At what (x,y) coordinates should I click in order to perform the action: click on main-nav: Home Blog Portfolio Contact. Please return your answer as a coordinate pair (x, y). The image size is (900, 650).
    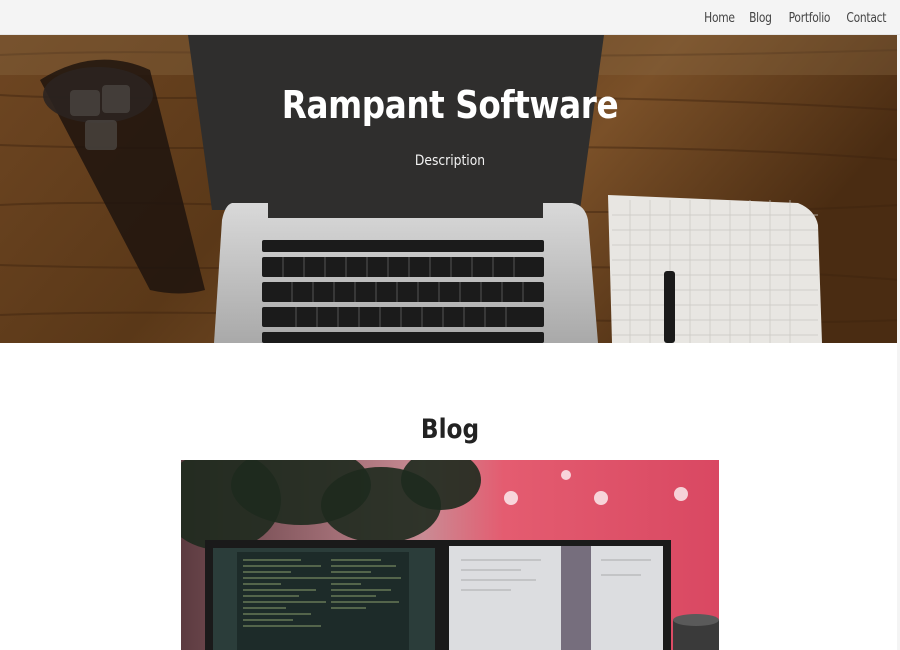
    Looking at the image, I should click on (793, 17).